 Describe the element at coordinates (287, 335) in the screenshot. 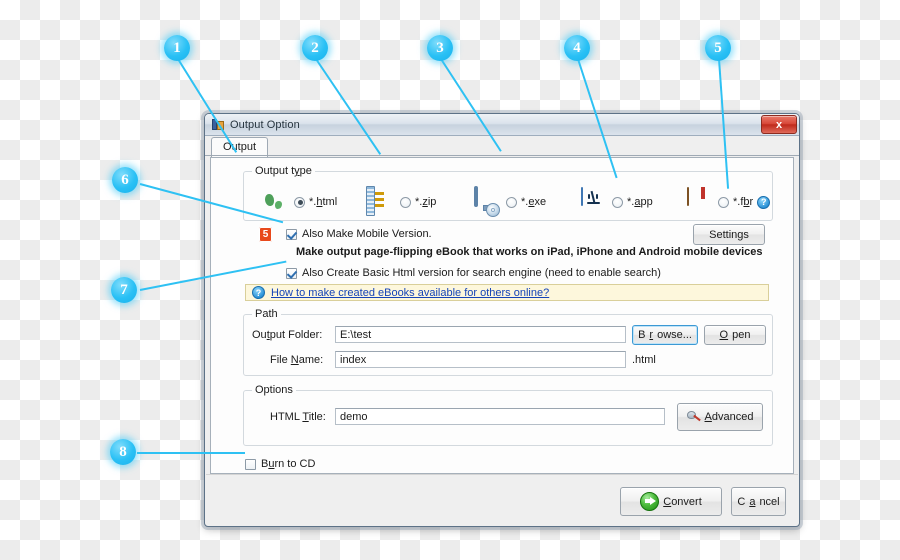

I see `output-folder-label: Output Folder:` at that location.